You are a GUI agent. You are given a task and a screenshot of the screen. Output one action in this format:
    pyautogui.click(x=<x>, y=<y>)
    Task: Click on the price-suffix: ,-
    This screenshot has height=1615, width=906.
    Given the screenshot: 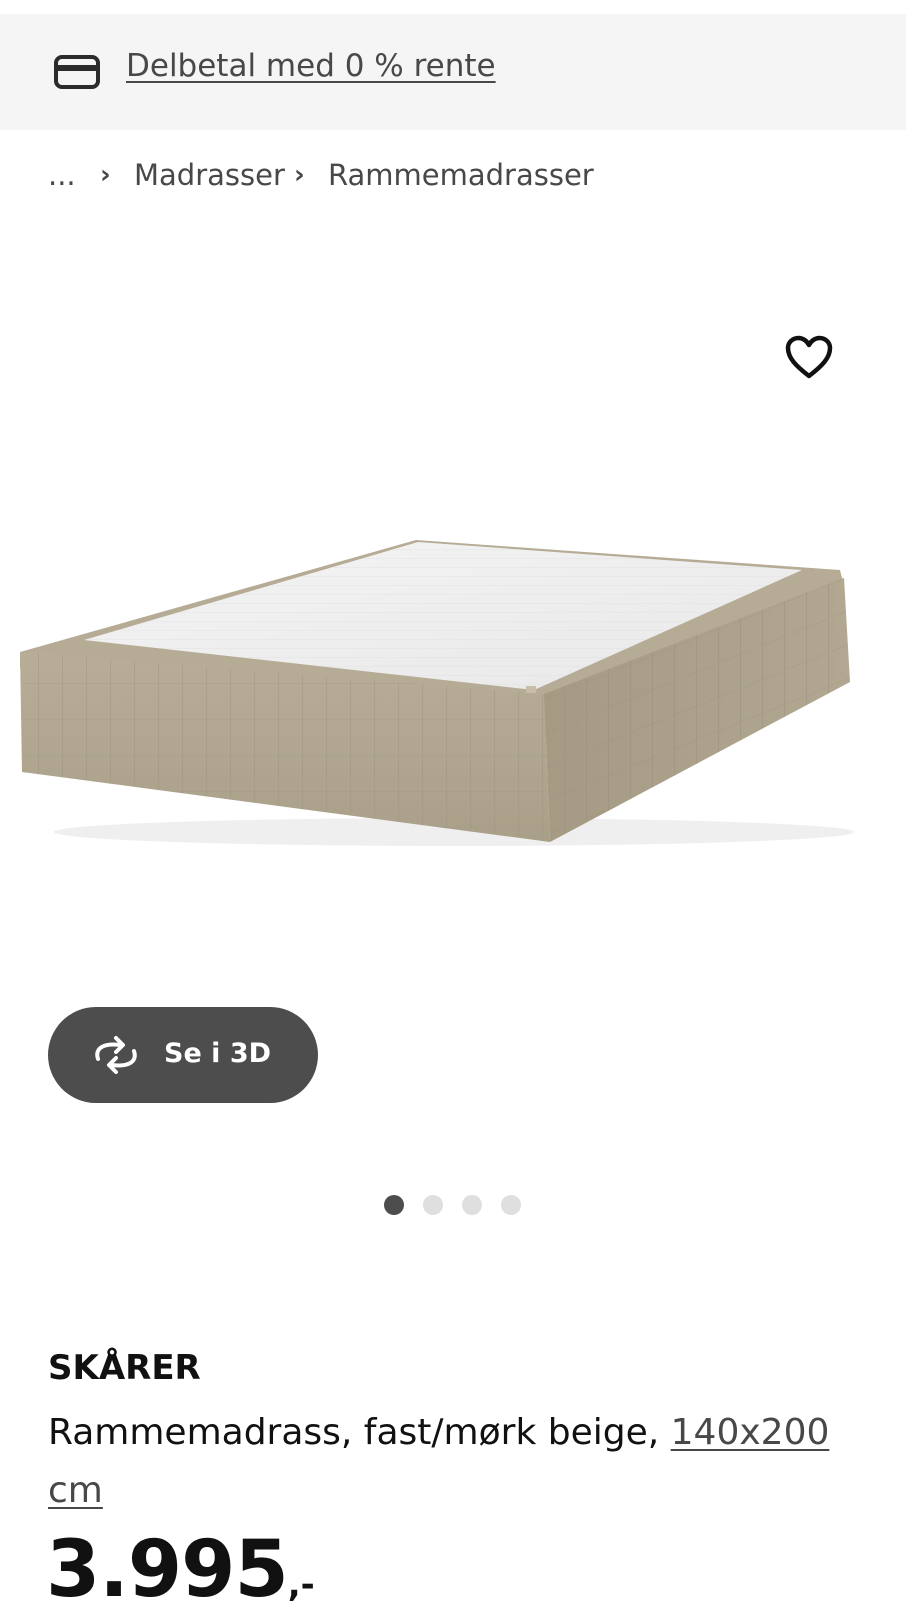 What is the action you would take?
    pyautogui.click(x=301, y=1585)
    